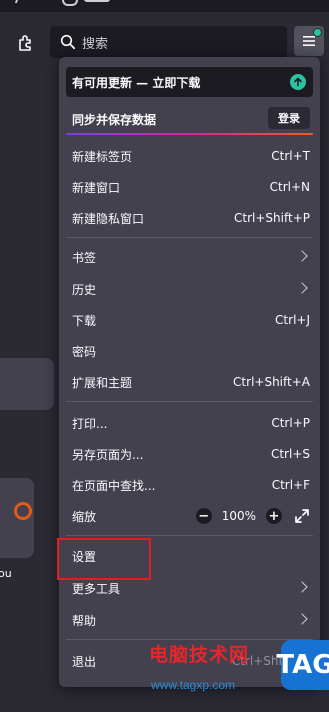 The image size is (329, 712). I want to click on menu-item-shortcut: Ctrl+J, so click(292, 320).